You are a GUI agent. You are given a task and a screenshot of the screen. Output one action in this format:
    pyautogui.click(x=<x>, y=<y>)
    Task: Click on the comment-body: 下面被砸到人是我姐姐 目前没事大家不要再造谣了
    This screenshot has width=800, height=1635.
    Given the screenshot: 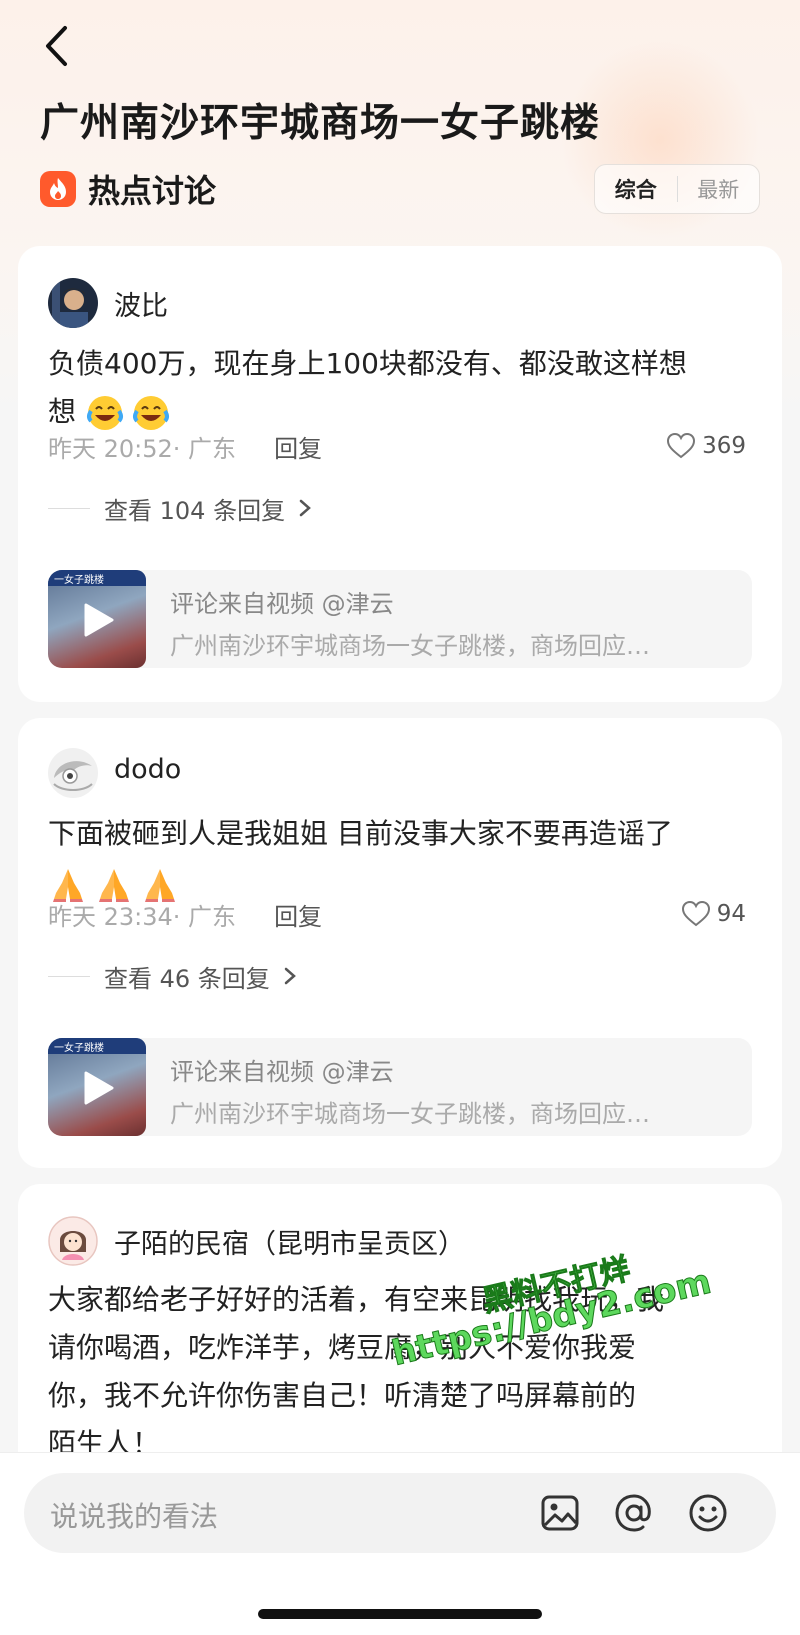 What is the action you would take?
    pyautogui.click(x=360, y=833)
    